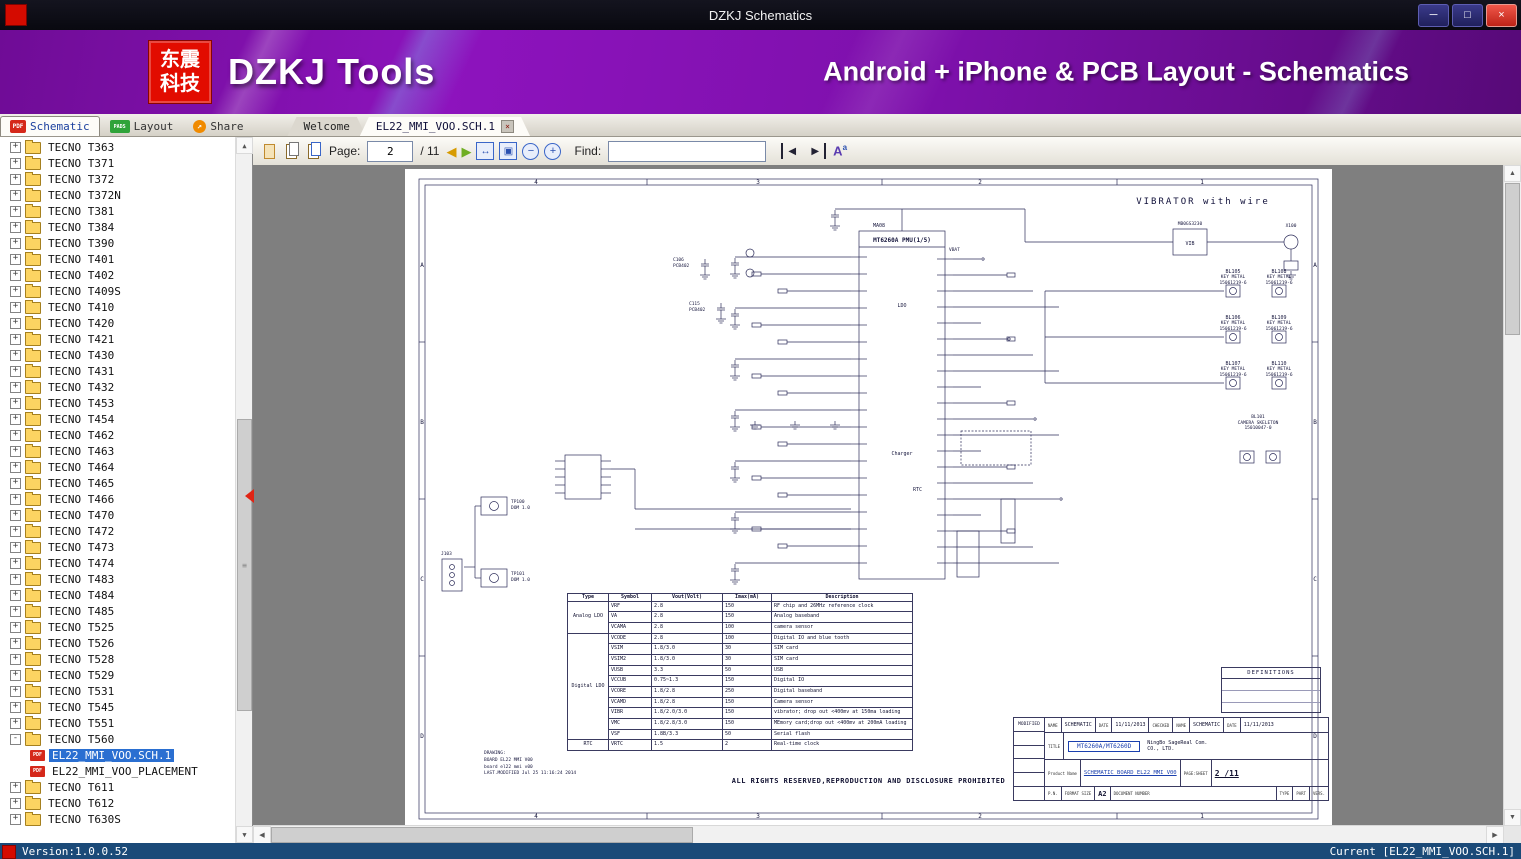 The image size is (1521, 859). I want to click on tree-item-folder: + TECNO T525, so click(117, 627).